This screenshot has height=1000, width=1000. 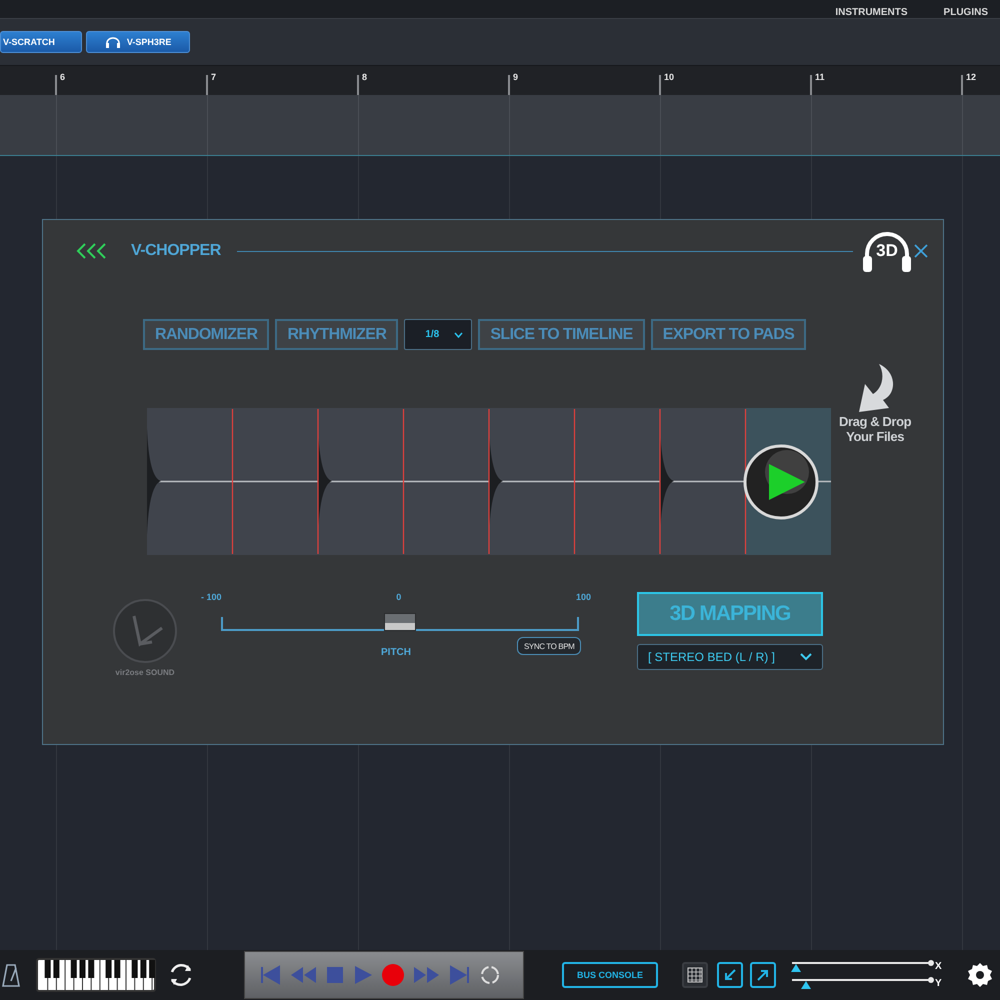 What do you see at coordinates (365, 77) in the screenshot?
I see `ruler-label: 8` at bounding box center [365, 77].